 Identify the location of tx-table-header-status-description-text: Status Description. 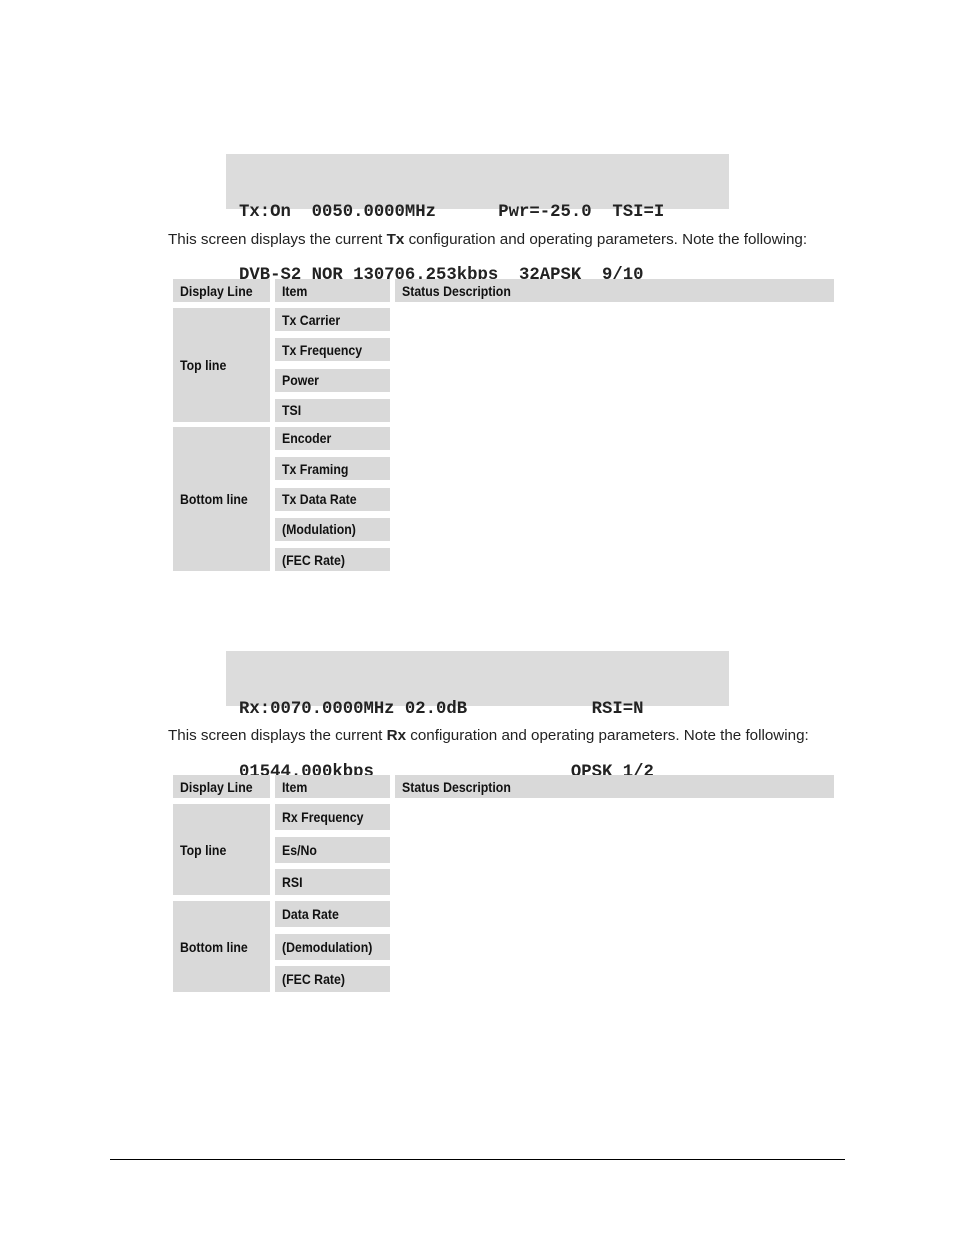
(456, 290).